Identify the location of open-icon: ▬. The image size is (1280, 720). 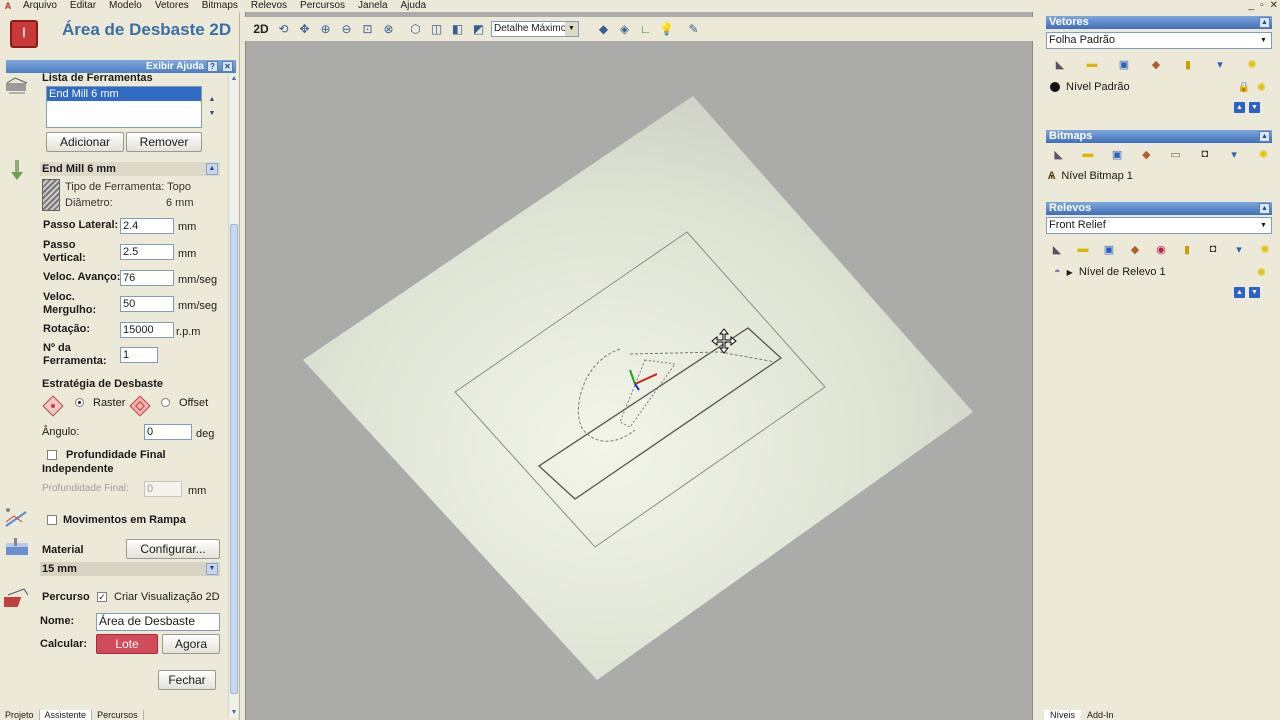
(1092, 64).